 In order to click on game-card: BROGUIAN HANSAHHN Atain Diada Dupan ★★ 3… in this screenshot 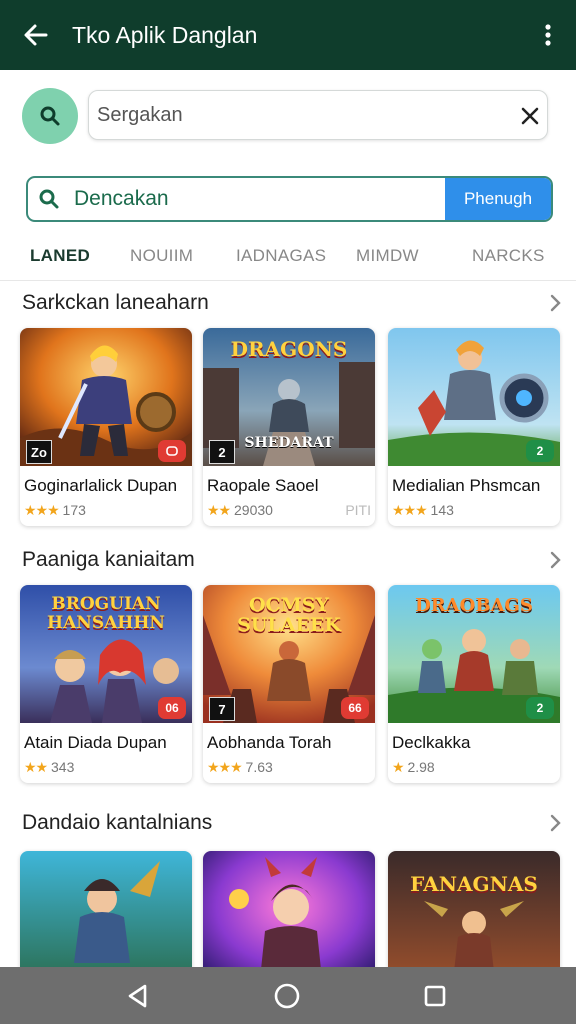, I will do `click(106, 684)`.